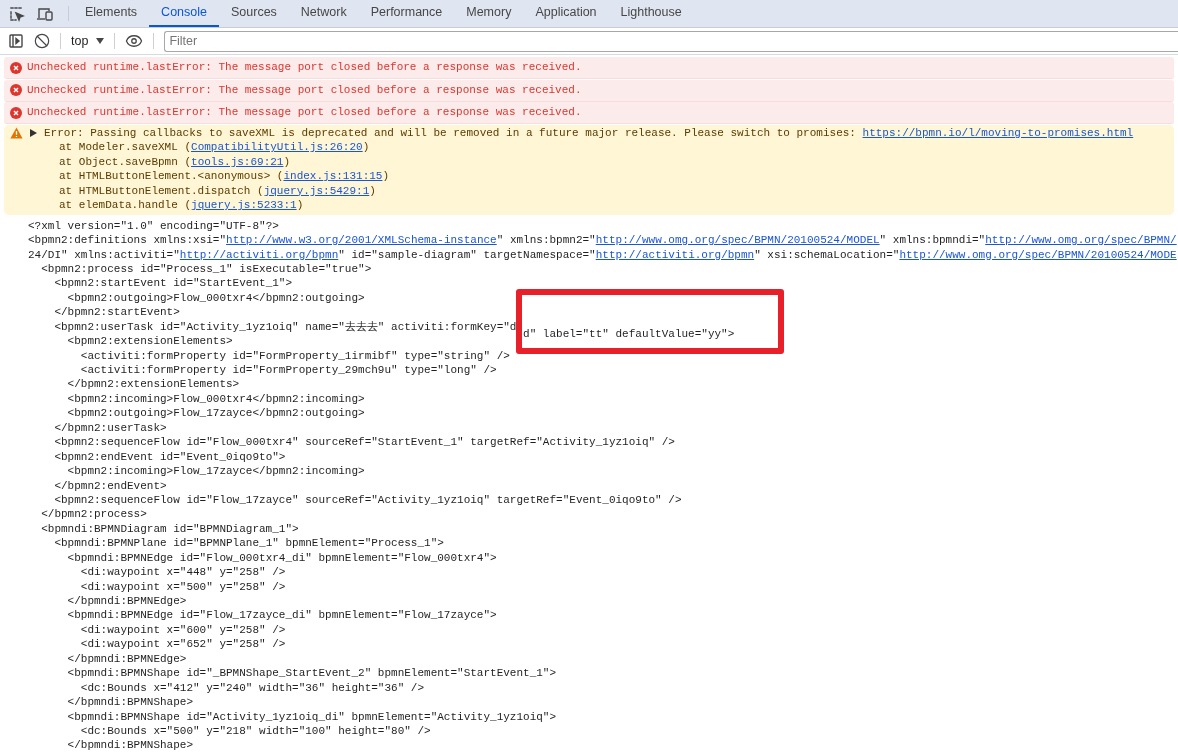 This screenshot has height=756, width=1178. Describe the element at coordinates (110, 485) in the screenshot. I see `code-line: </bpmn2:endEvent>` at that location.